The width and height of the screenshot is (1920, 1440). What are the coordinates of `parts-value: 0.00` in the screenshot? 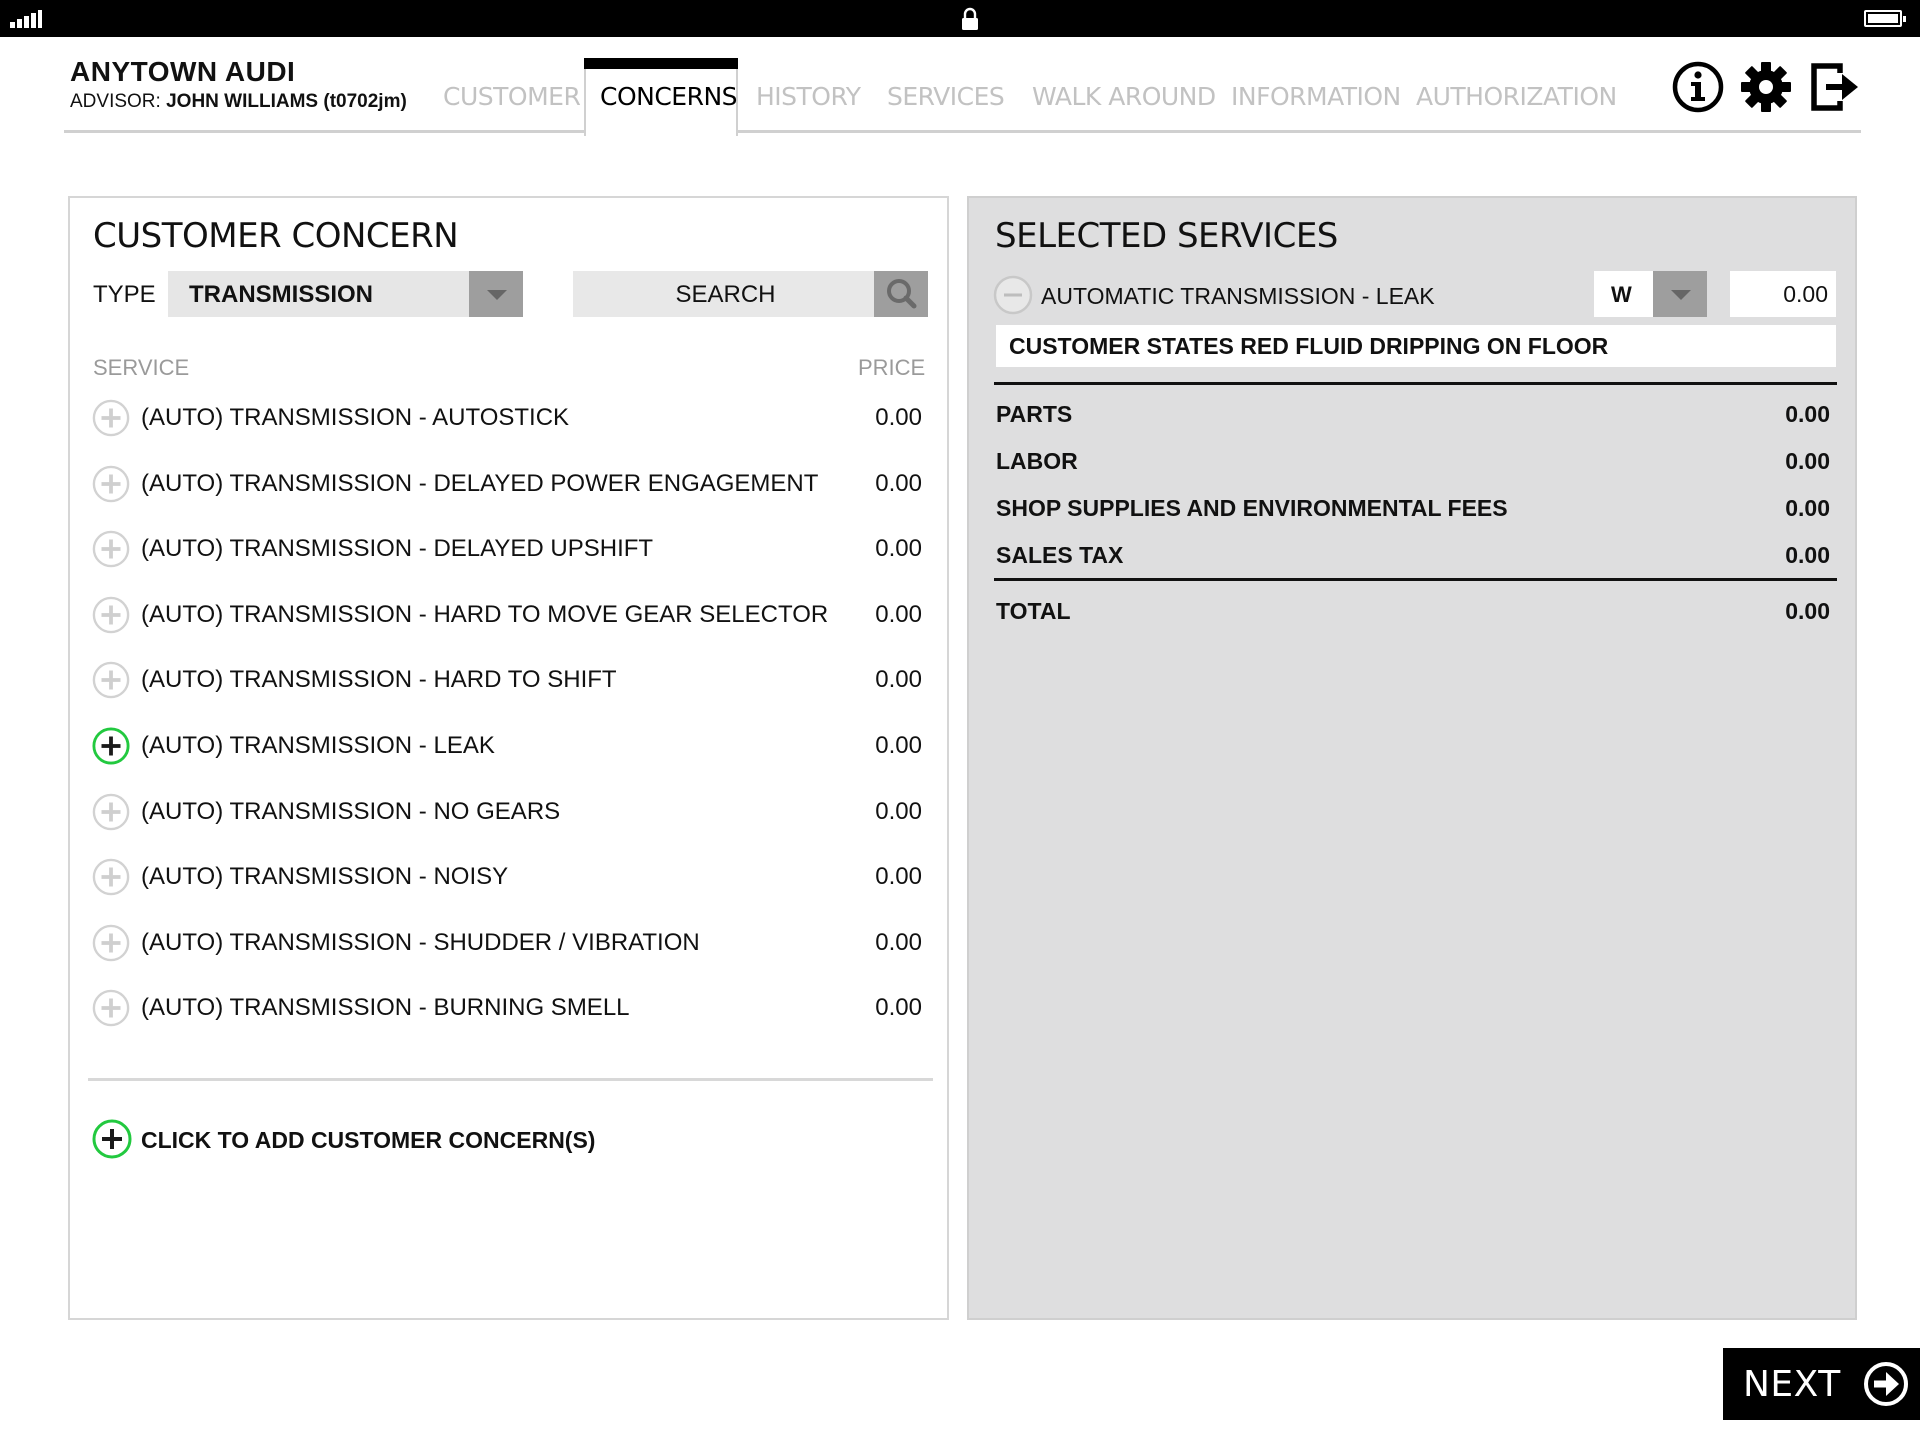 It's located at (1807, 414).